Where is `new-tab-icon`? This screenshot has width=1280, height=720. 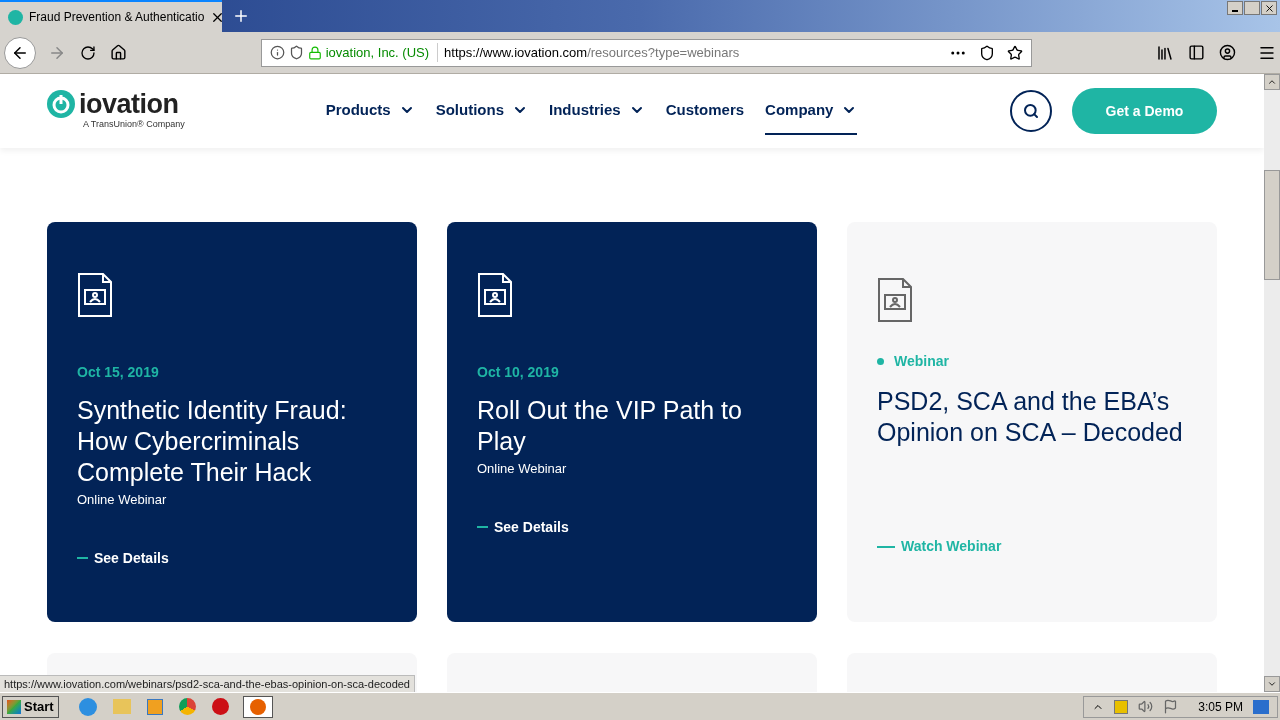
new-tab-icon is located at coordinates (241, 16).